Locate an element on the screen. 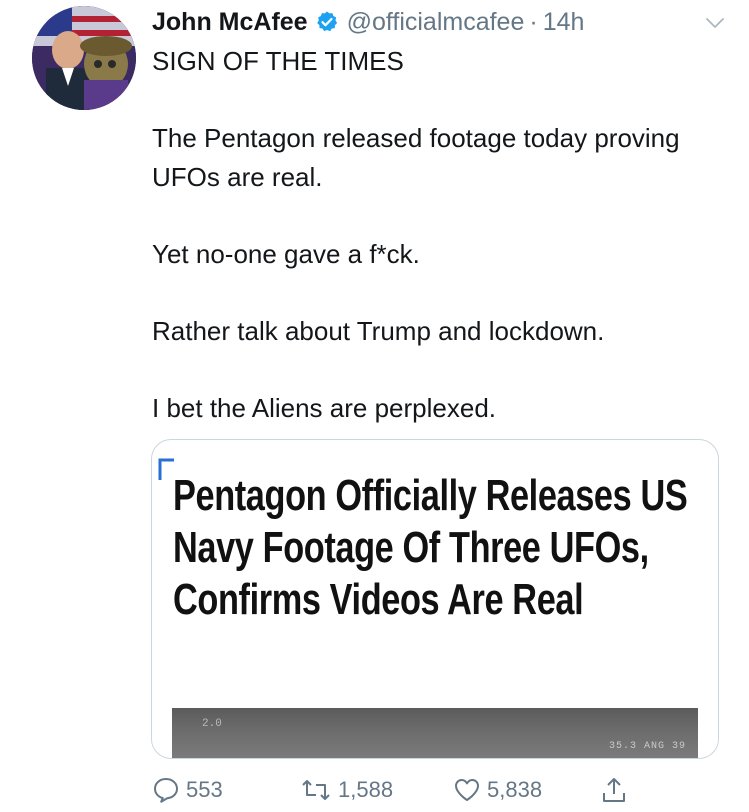 The height and width of the screenshot is (812, 749). avatar is located at coordinates (84, 58).